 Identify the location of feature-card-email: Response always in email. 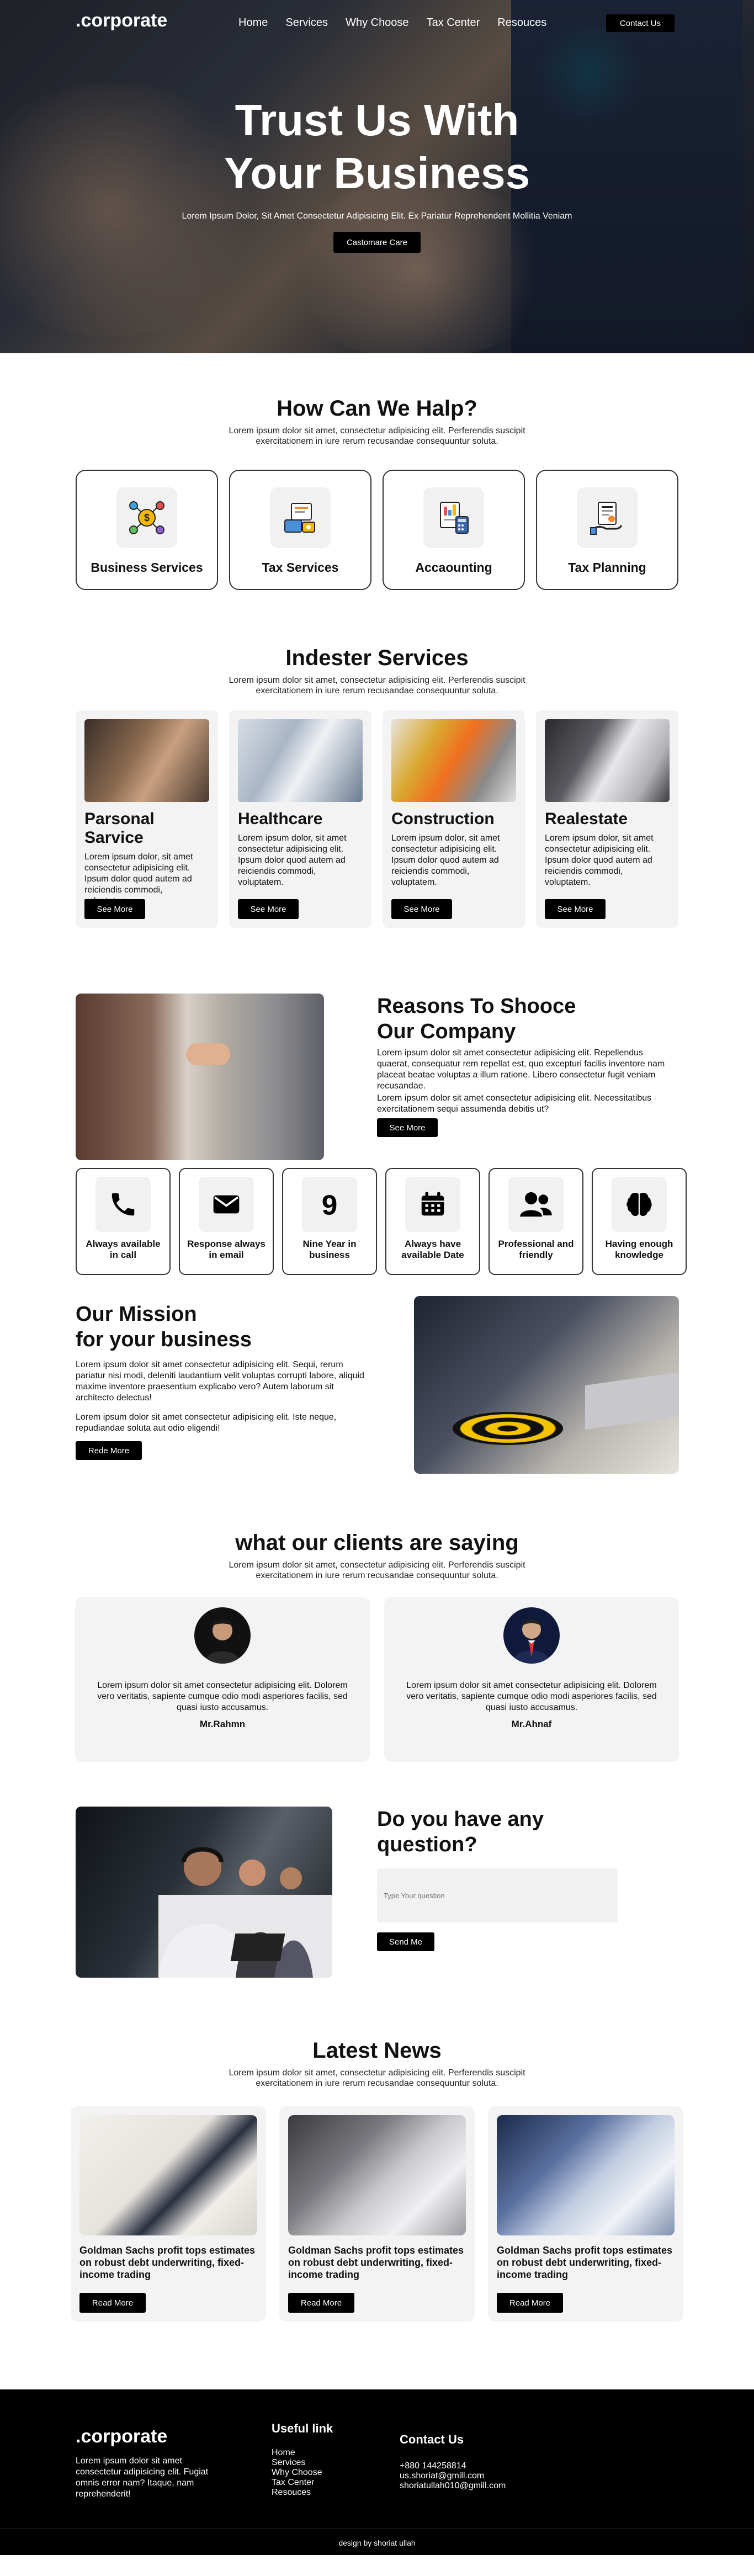
(227, 1221).